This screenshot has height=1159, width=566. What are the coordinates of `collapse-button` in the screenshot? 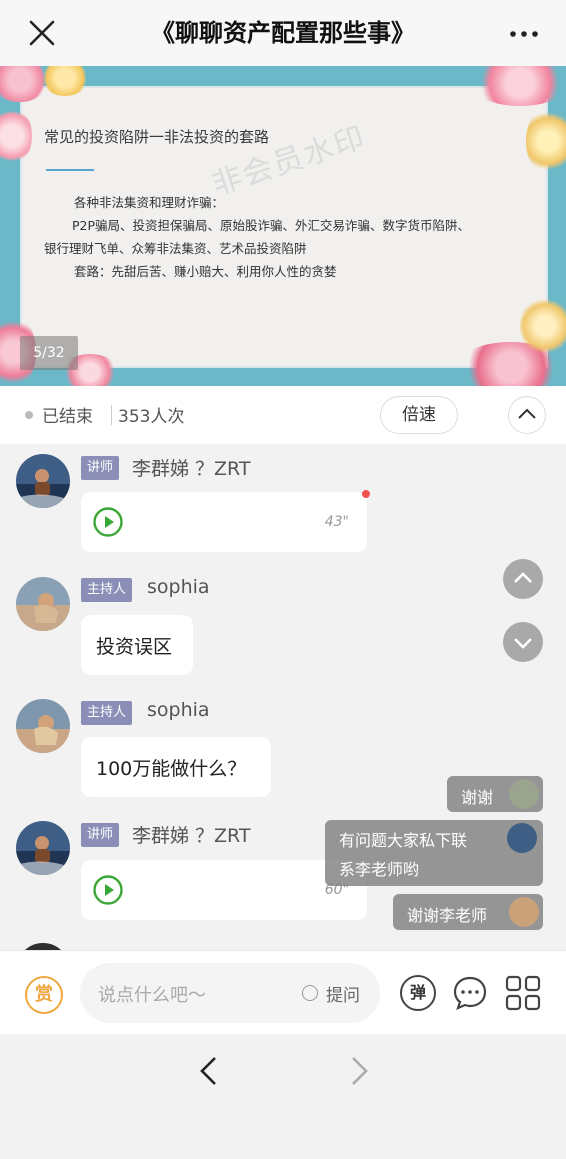 It's located at (527, 415).